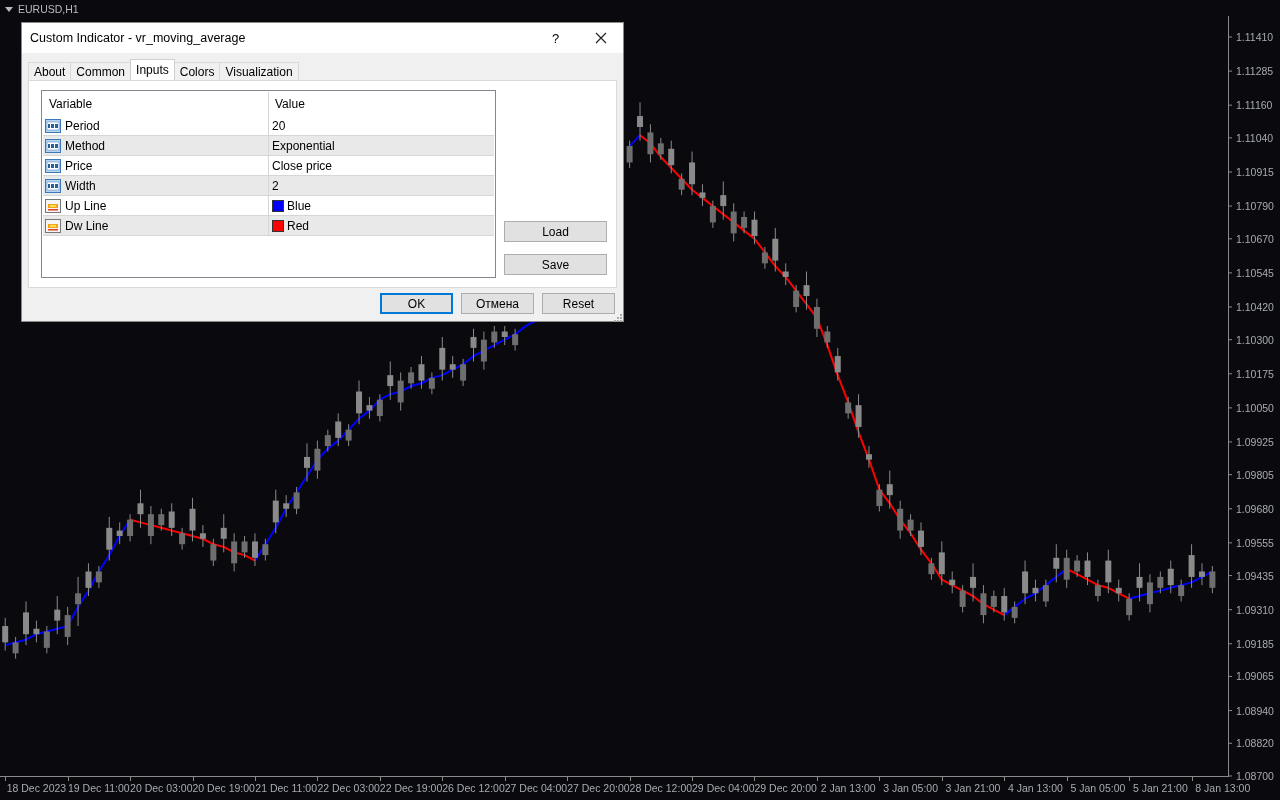  What do you see at coordinates (785, 788) in the screenshot?
I see `time-label: 29 Dec 20:00` at bounding box center [785, 788].